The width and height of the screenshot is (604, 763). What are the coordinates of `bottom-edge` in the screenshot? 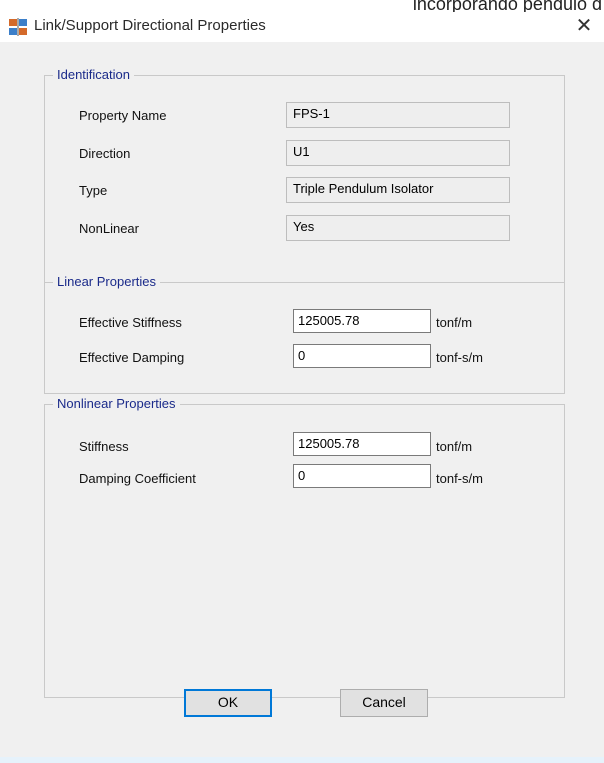 It's located at (302, 760).